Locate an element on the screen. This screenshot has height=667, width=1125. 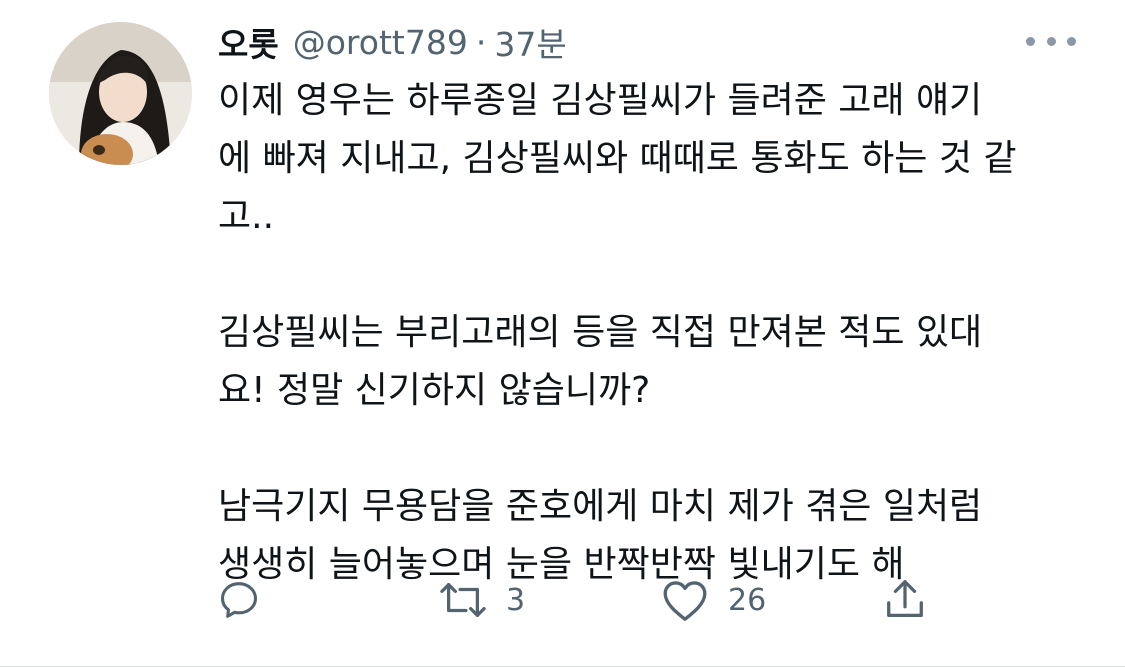
timestamp: 37분 is located at coordinates (530, 42).